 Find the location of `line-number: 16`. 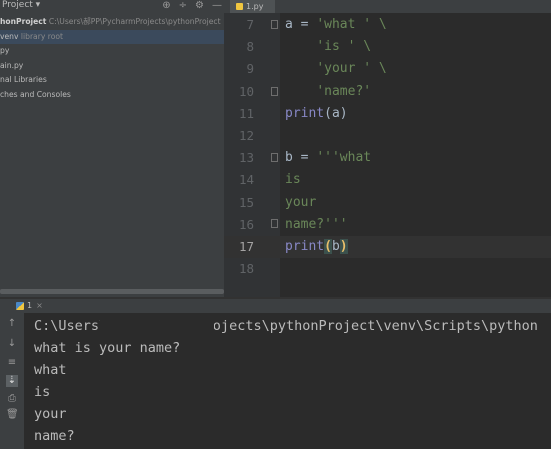

line-number: 16 is located at coordinates (246, 224).